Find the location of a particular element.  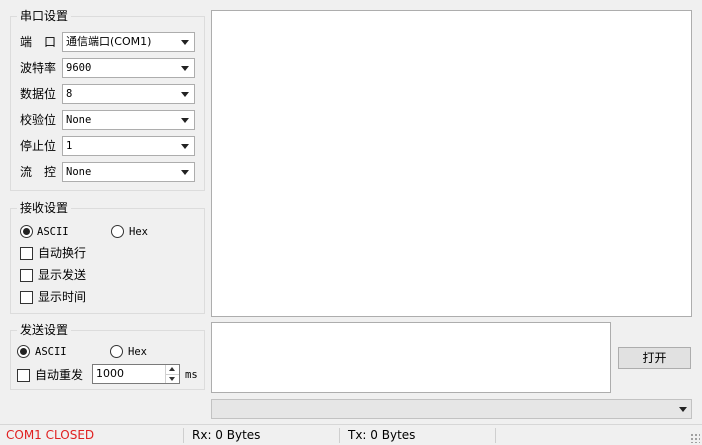

port-select: 通信端口(COM1) is located at coordinates (128, 42).